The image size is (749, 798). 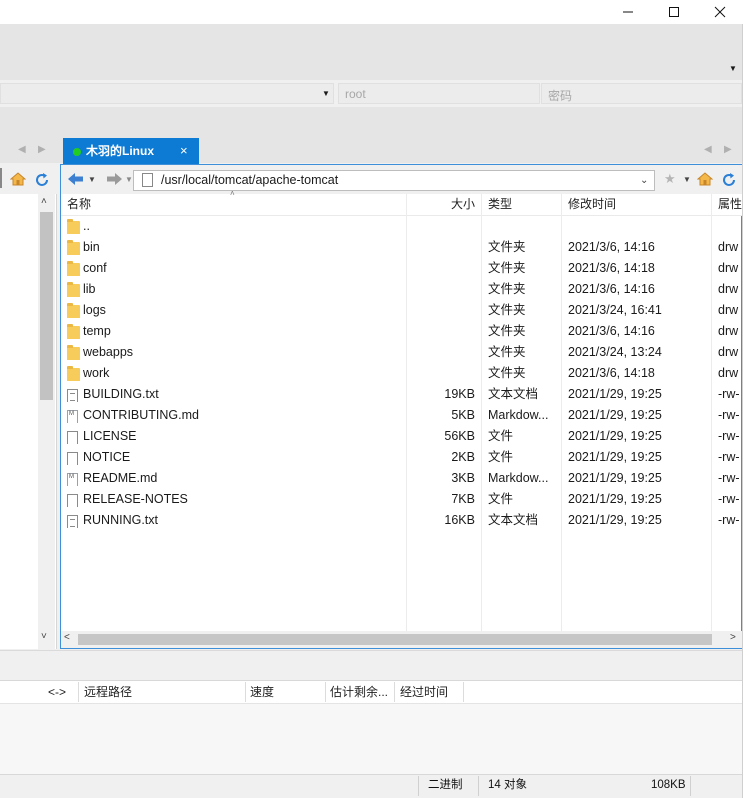 What do you see at coordinates (401, 457) in the screenshot?
I see `file-row: NOTICE 2KB 文件 2021/1/29, 19:25 -rw-` at bounding box center [401, 457].